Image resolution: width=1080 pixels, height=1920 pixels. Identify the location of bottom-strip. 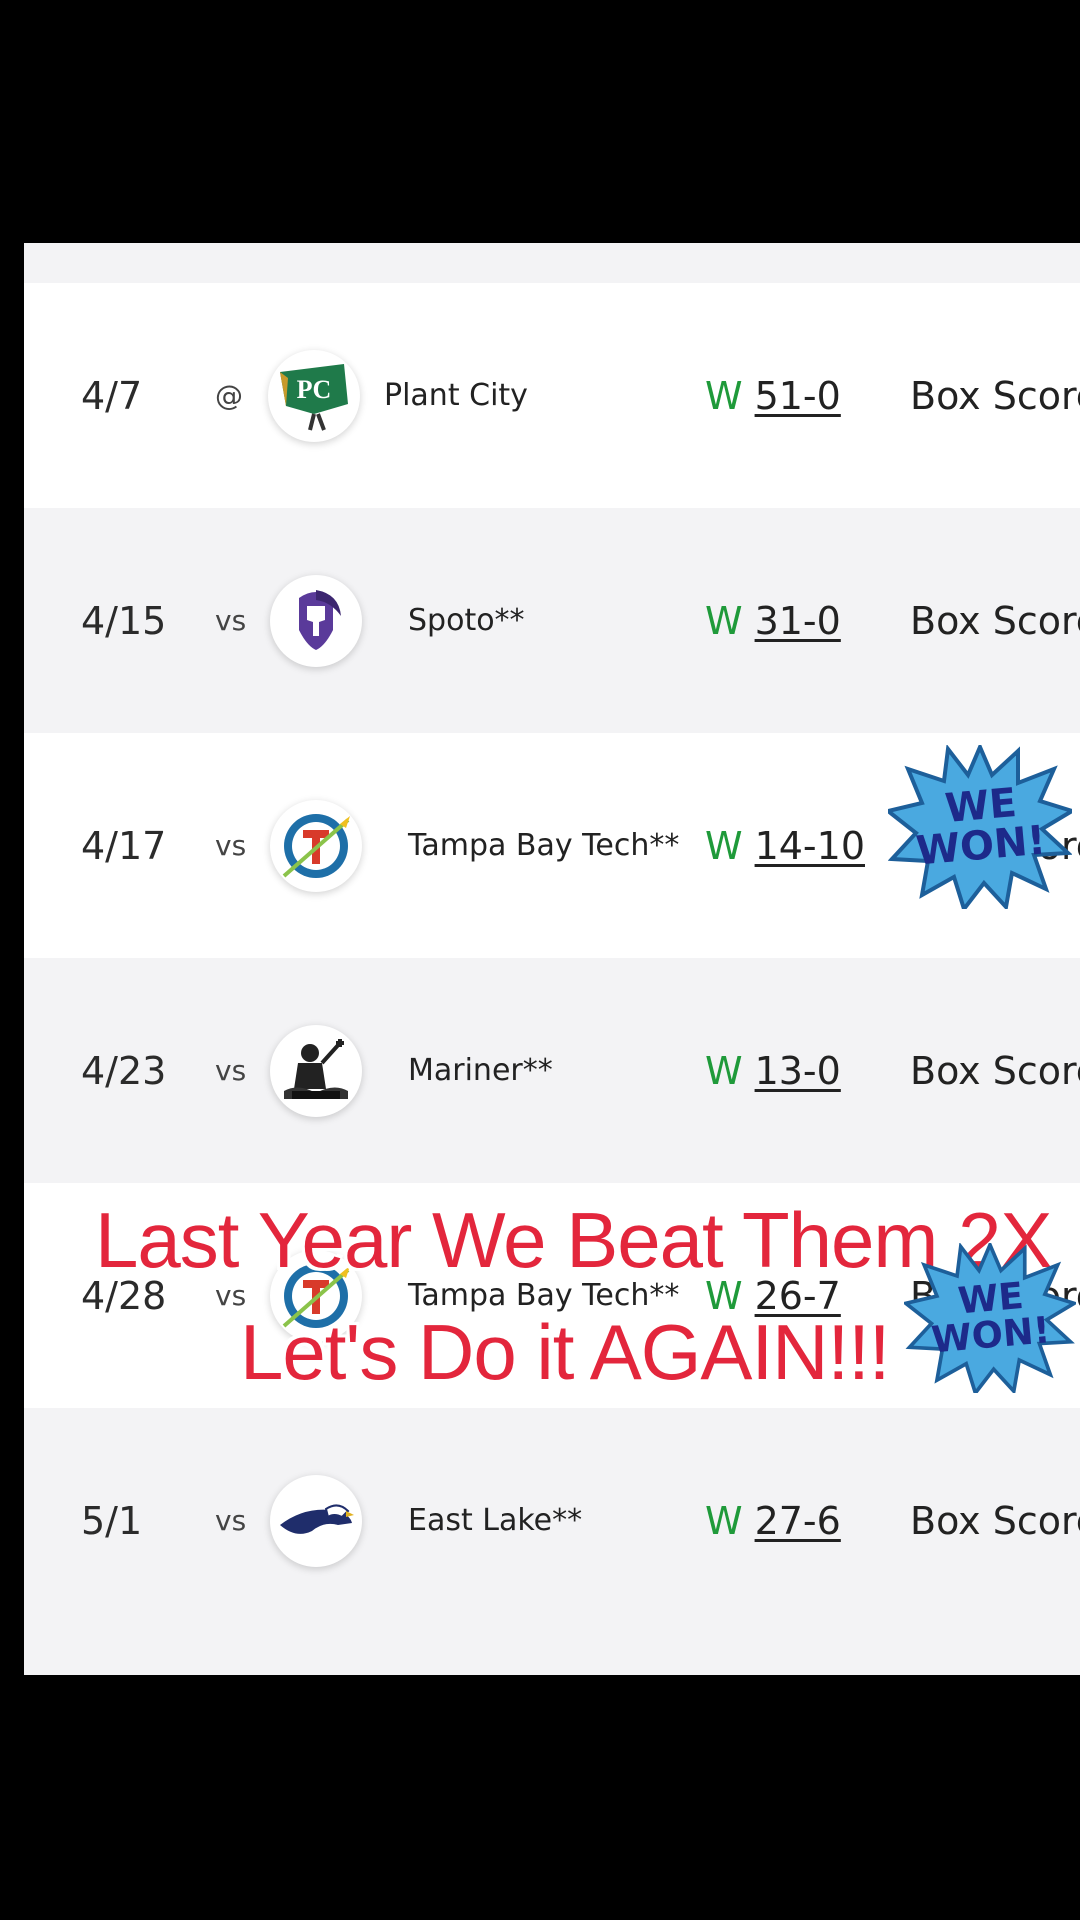
(552, 1654).